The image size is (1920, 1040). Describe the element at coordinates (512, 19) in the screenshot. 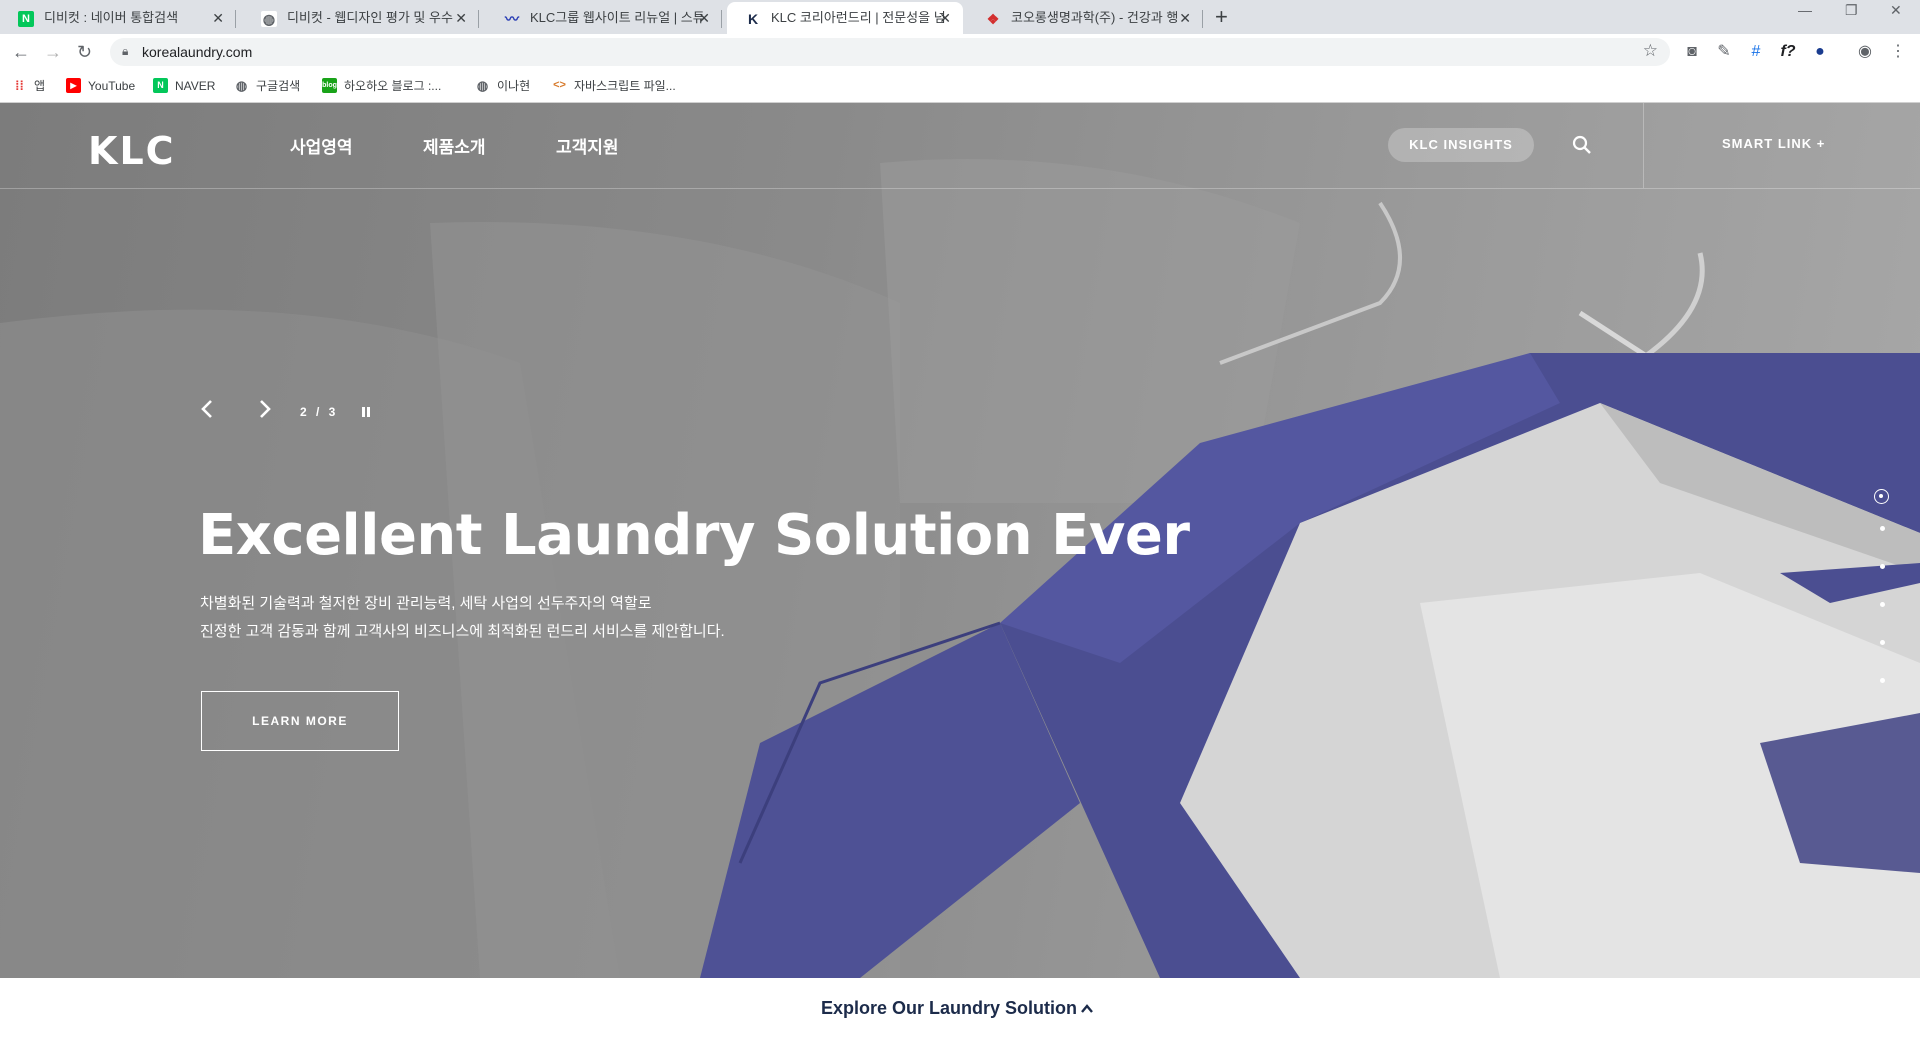

I see `wave-icon: 〰` at that location.